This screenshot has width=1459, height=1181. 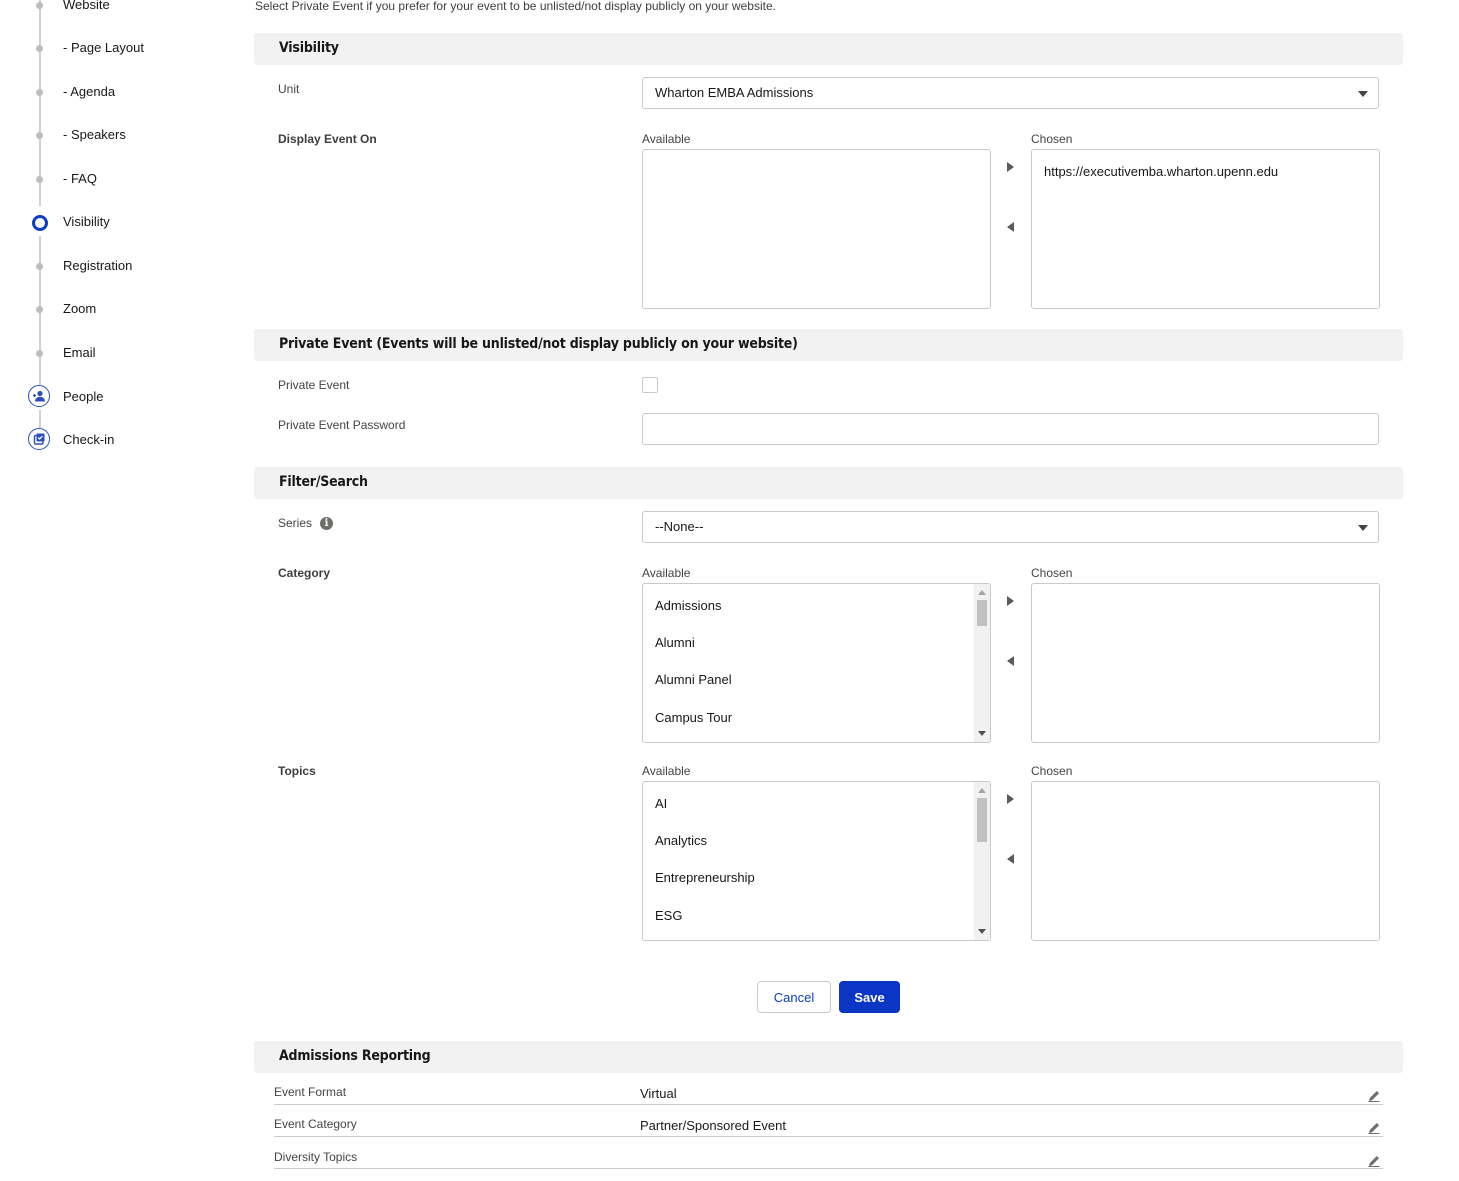 What do you see at coordinates (115, 309) in the screenshot?
I see `step-zoom: Zoom` at bounding box center [115, 309].